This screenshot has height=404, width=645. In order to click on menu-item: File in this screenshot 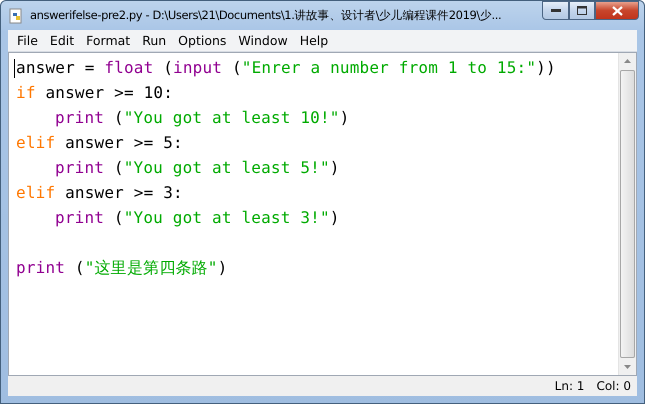, I will do `click(27, 40)`.